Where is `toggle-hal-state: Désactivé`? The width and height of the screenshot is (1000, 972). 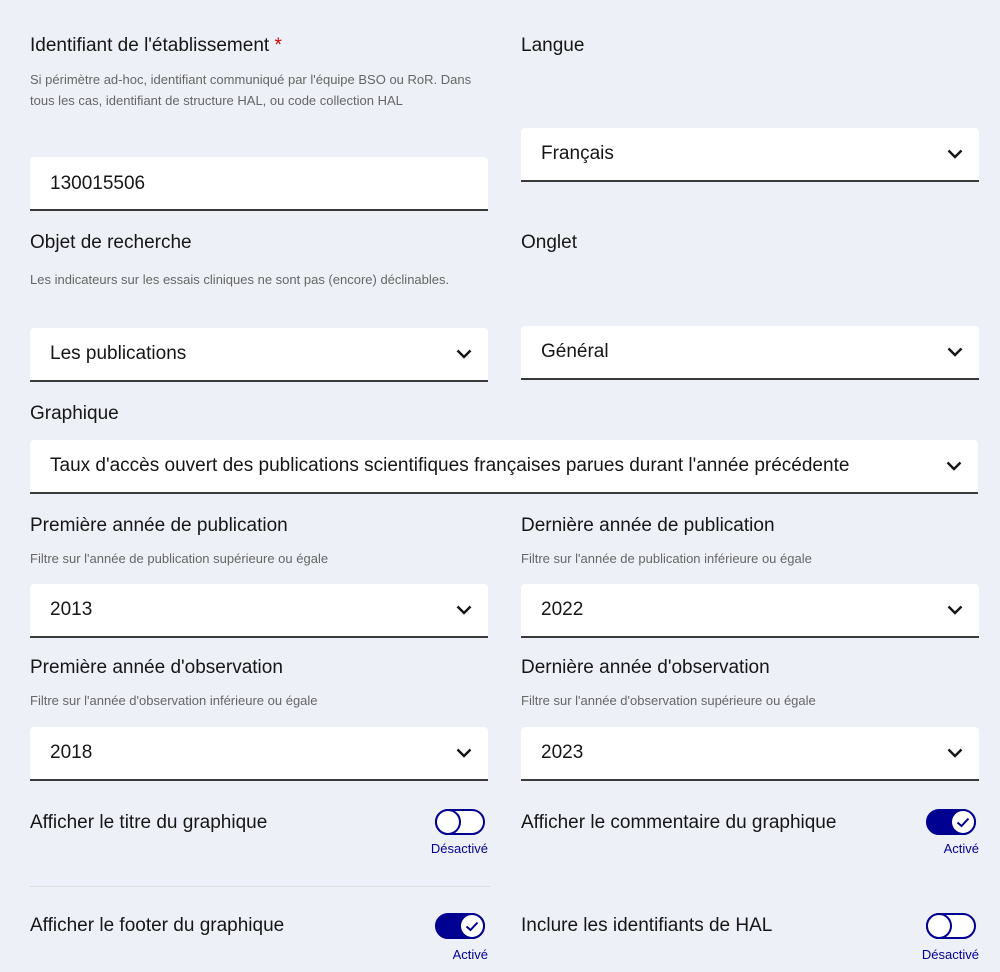
toggle-hal-state: Désactivé is located at coordinates (950, 954).